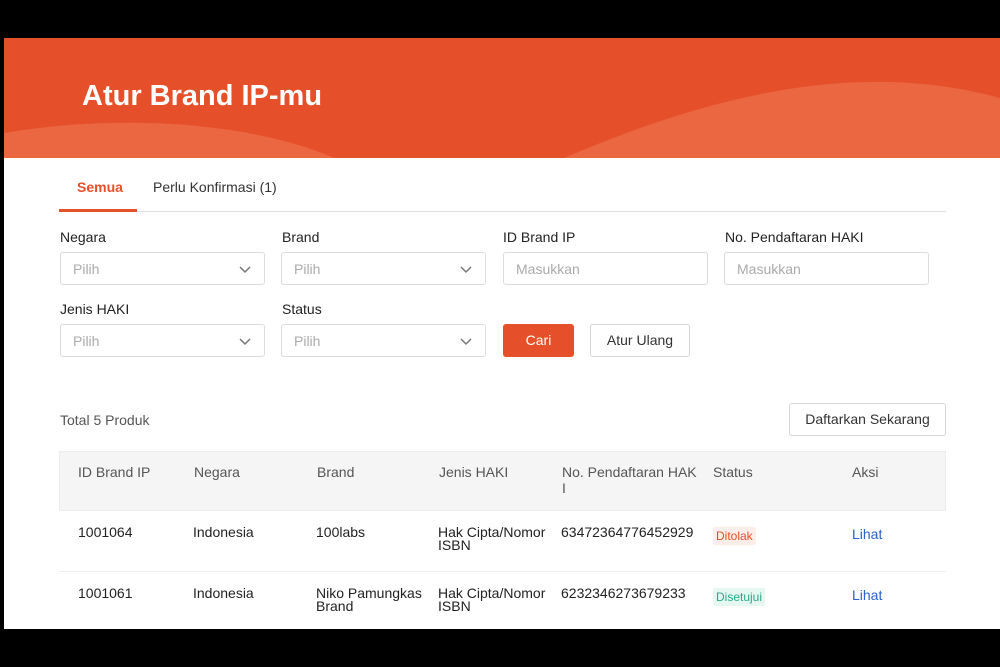 Image resolution: width=1000 pixels, height=667 pixels. Describe the element at coordinates (629, 472) in the screenshot. I see `header-no-pendaftaran-line1: No. Pendaftaran HAK` at that location.